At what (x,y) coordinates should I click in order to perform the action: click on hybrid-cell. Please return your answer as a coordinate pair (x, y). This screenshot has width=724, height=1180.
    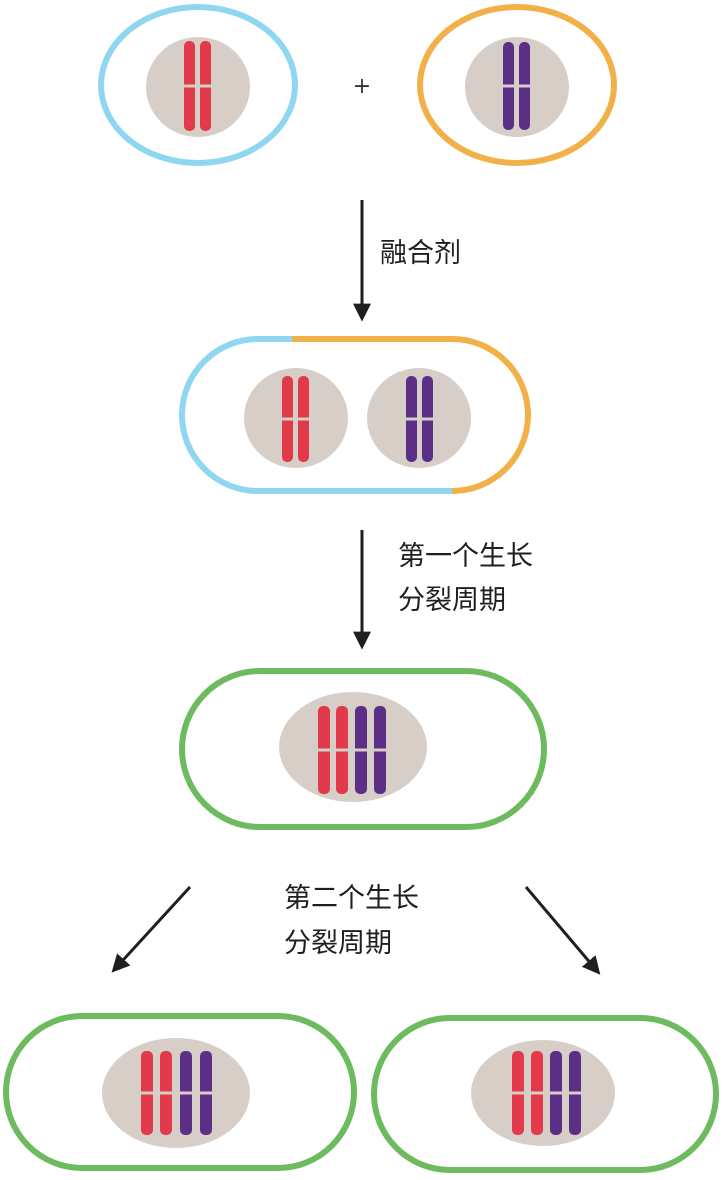
    Looking at the image, I should click on (363, 749).